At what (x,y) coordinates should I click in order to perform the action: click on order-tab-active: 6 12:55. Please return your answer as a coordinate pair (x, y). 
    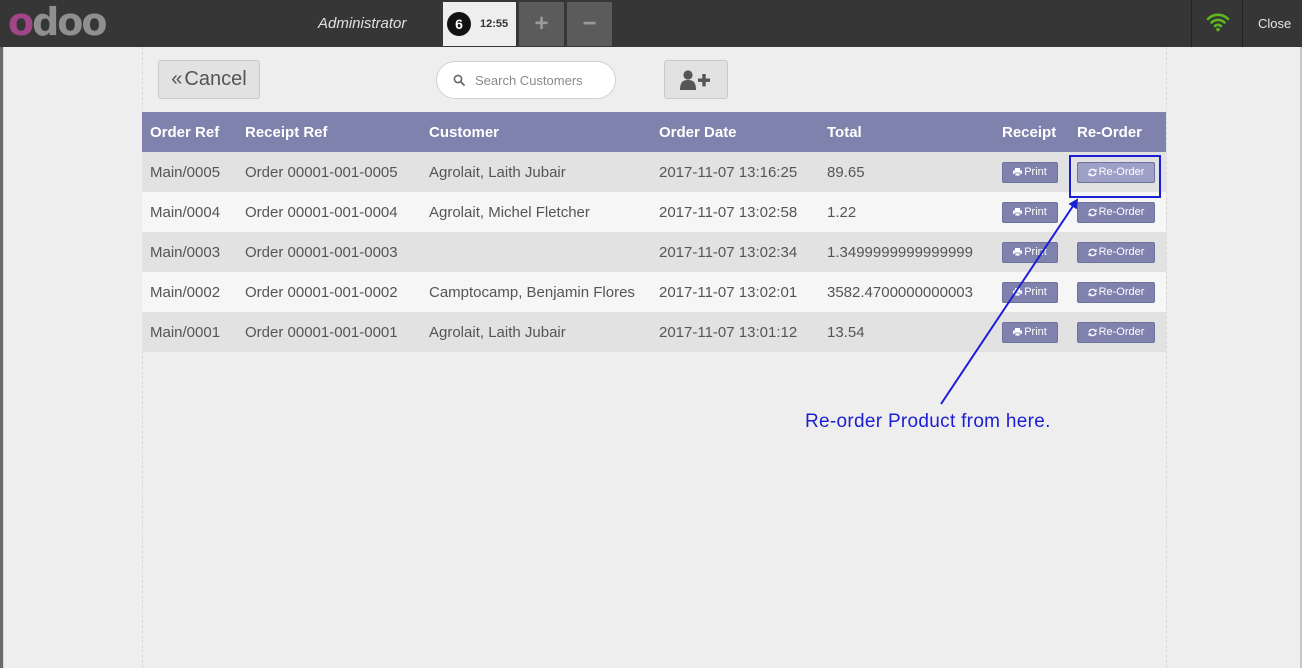
    Looking at the image, I should click on (479, 24).